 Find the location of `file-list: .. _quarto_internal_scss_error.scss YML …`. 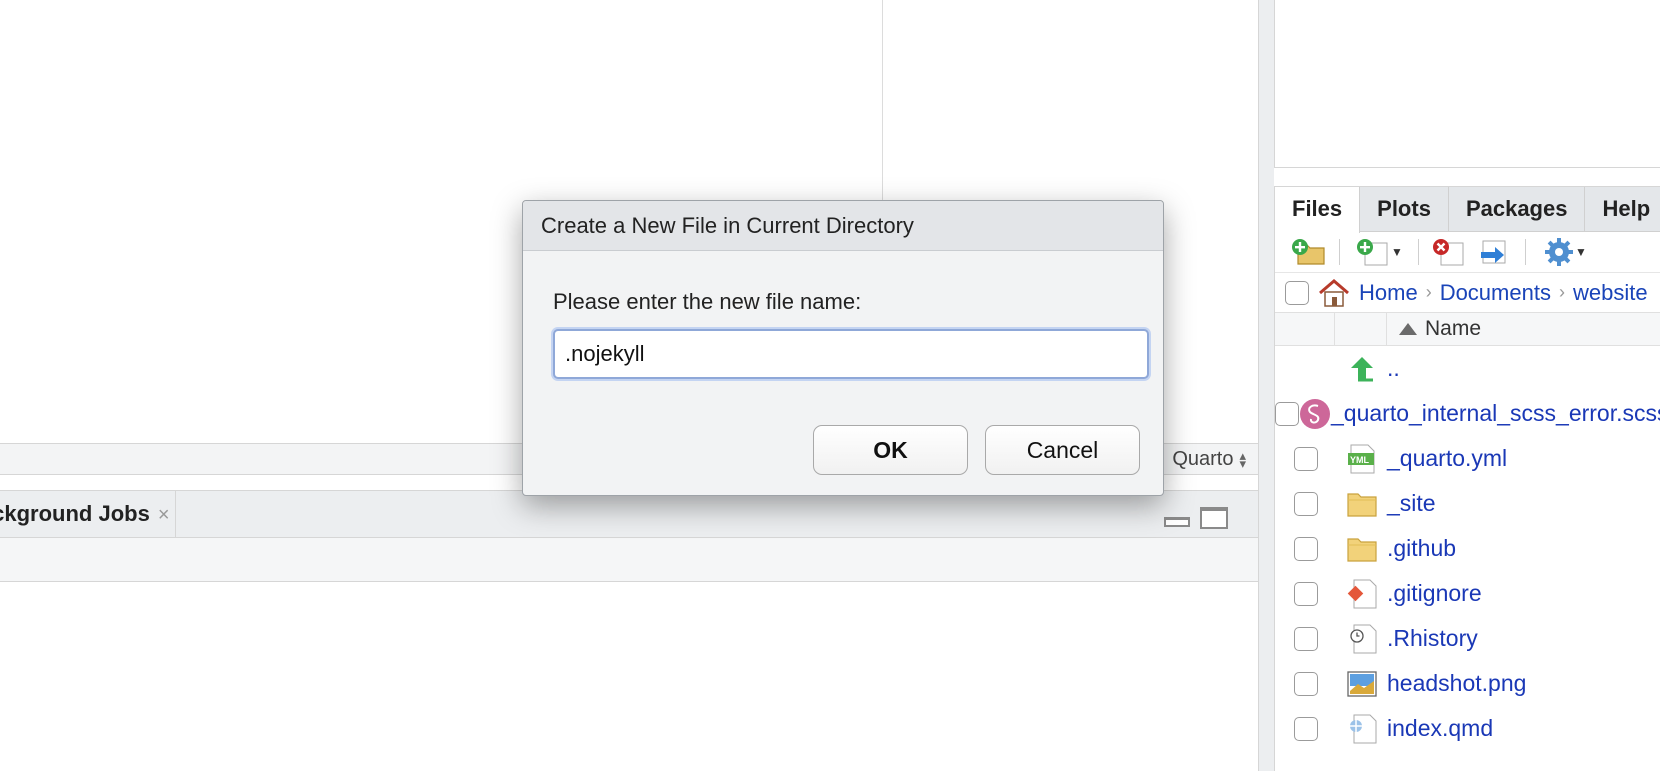

file-list: .. _quarto_internal_scss_error.scss YML … is located at coordinates (1467, 548).